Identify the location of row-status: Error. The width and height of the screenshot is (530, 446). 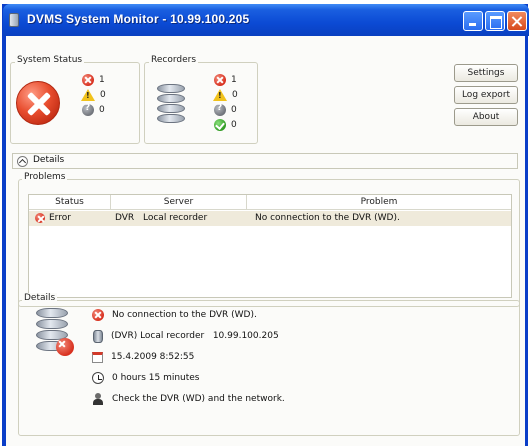
(60, 218).